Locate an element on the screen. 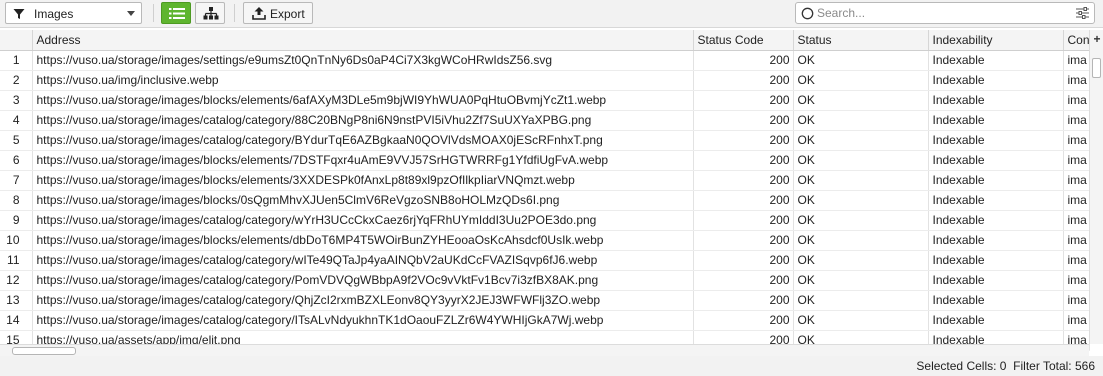 Image resolution: width=1103 pixels, height=376 pixels. row-number-cell: 4 is located at coordinates (16, 120).